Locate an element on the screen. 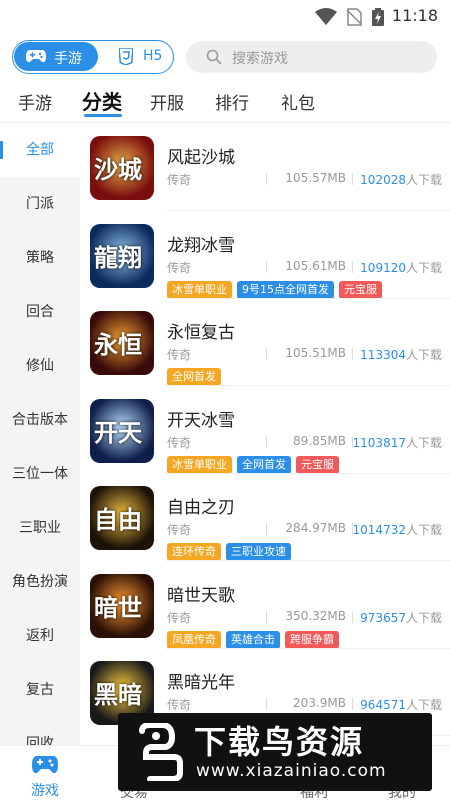  game-tag: 英雄合击 is located at coordinates (253, 639).